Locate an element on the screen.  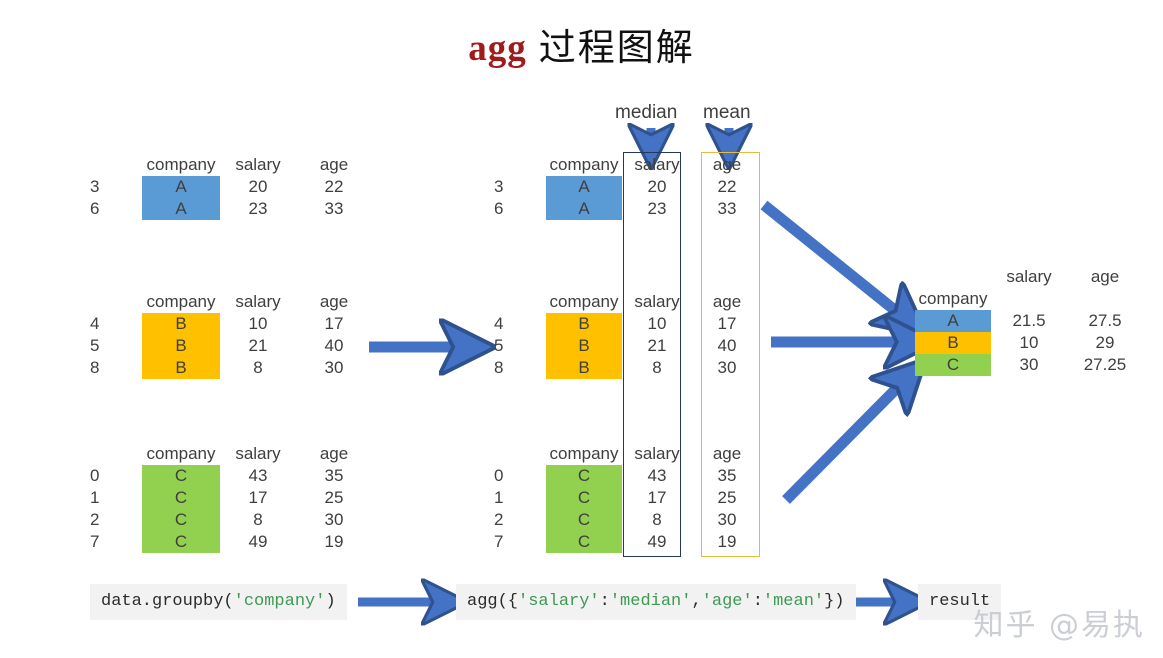
table-row: 4 B 10 17 is located at coordinates (627, 324).